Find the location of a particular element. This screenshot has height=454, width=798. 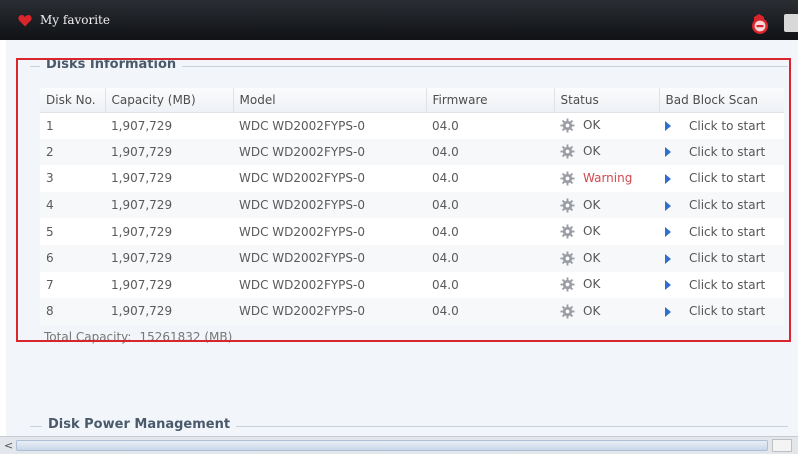

window-title: My favorite is located at coordinates (75, 20).